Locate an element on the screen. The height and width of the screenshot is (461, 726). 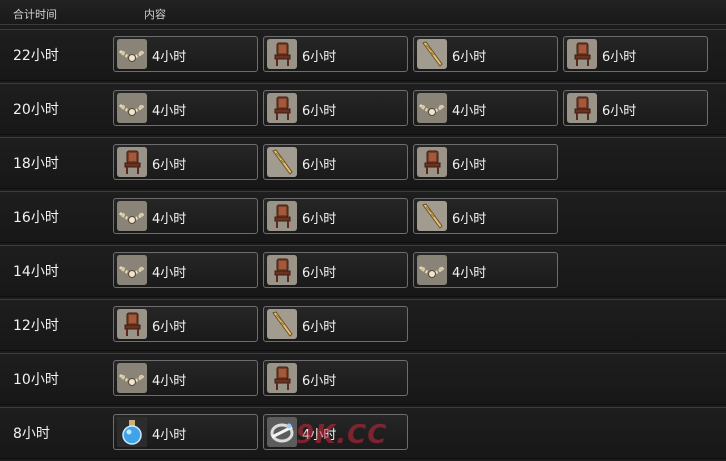
total-time-label: 12小时 is located at coordinates (36, 326).